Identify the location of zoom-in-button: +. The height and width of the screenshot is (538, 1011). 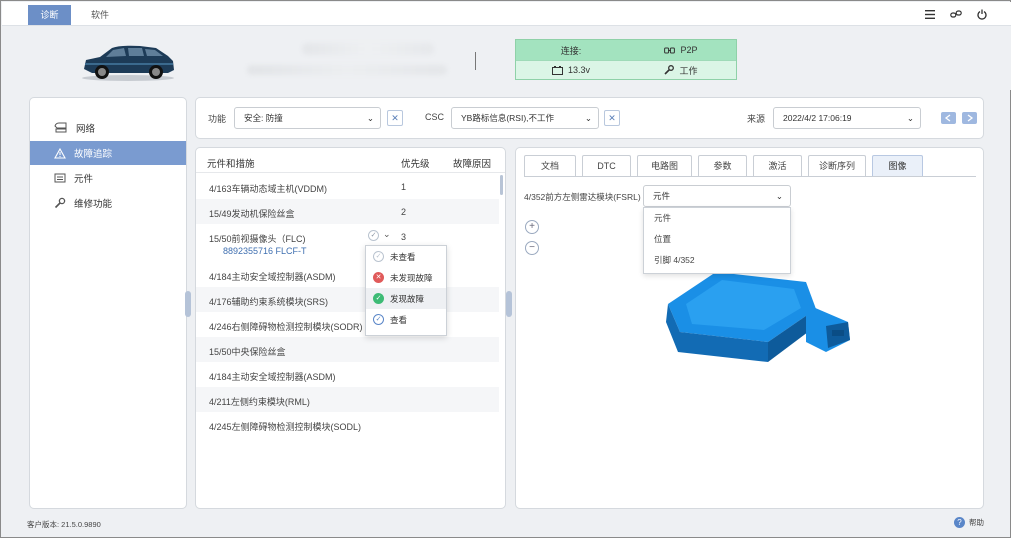
(532, 227).